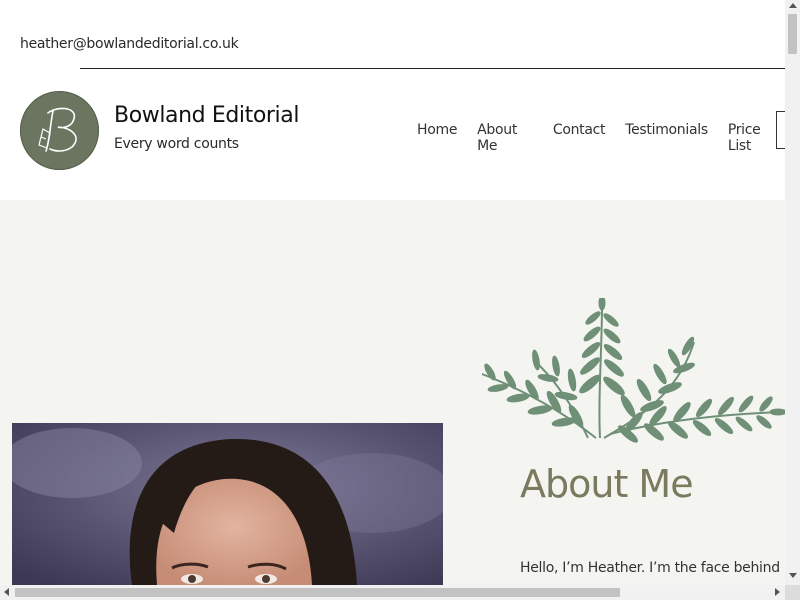 This screenshot has height=600, width=800. What do you see at coordinates (437, 138) in the screenshot?
I see `nav-home: Home` at bounding box center [437, 138].